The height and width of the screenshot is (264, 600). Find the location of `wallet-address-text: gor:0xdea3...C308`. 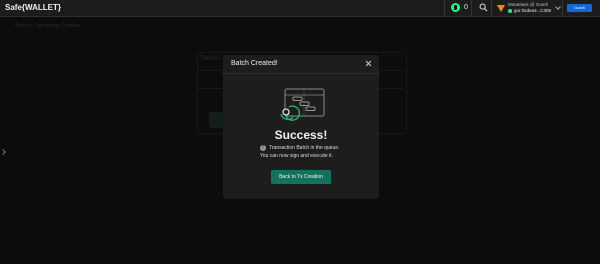

wallet-address-text: gor:0xdea3...C308 is located at coordinates (533, 10).